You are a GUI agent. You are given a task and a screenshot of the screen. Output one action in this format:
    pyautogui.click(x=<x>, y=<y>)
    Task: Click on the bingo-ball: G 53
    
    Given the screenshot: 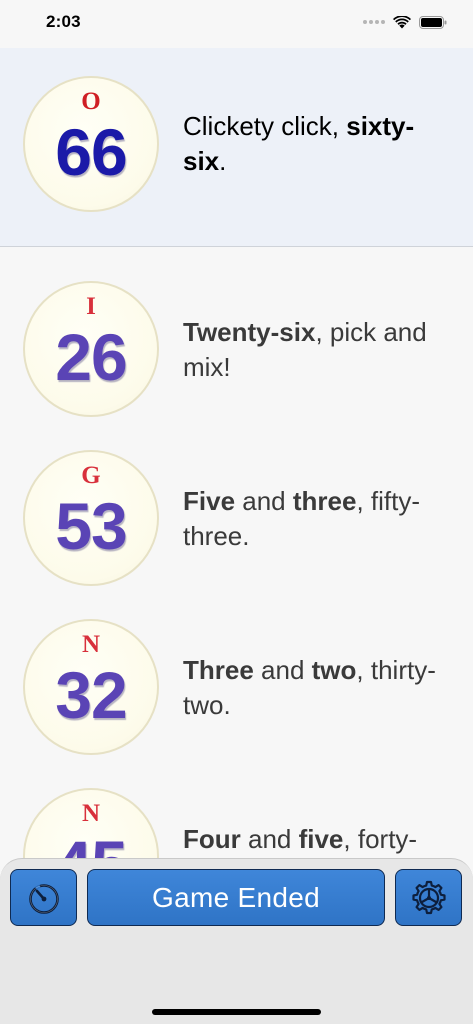 What is the action you would take?
    pyautogui.click(x=91, y=518)
    